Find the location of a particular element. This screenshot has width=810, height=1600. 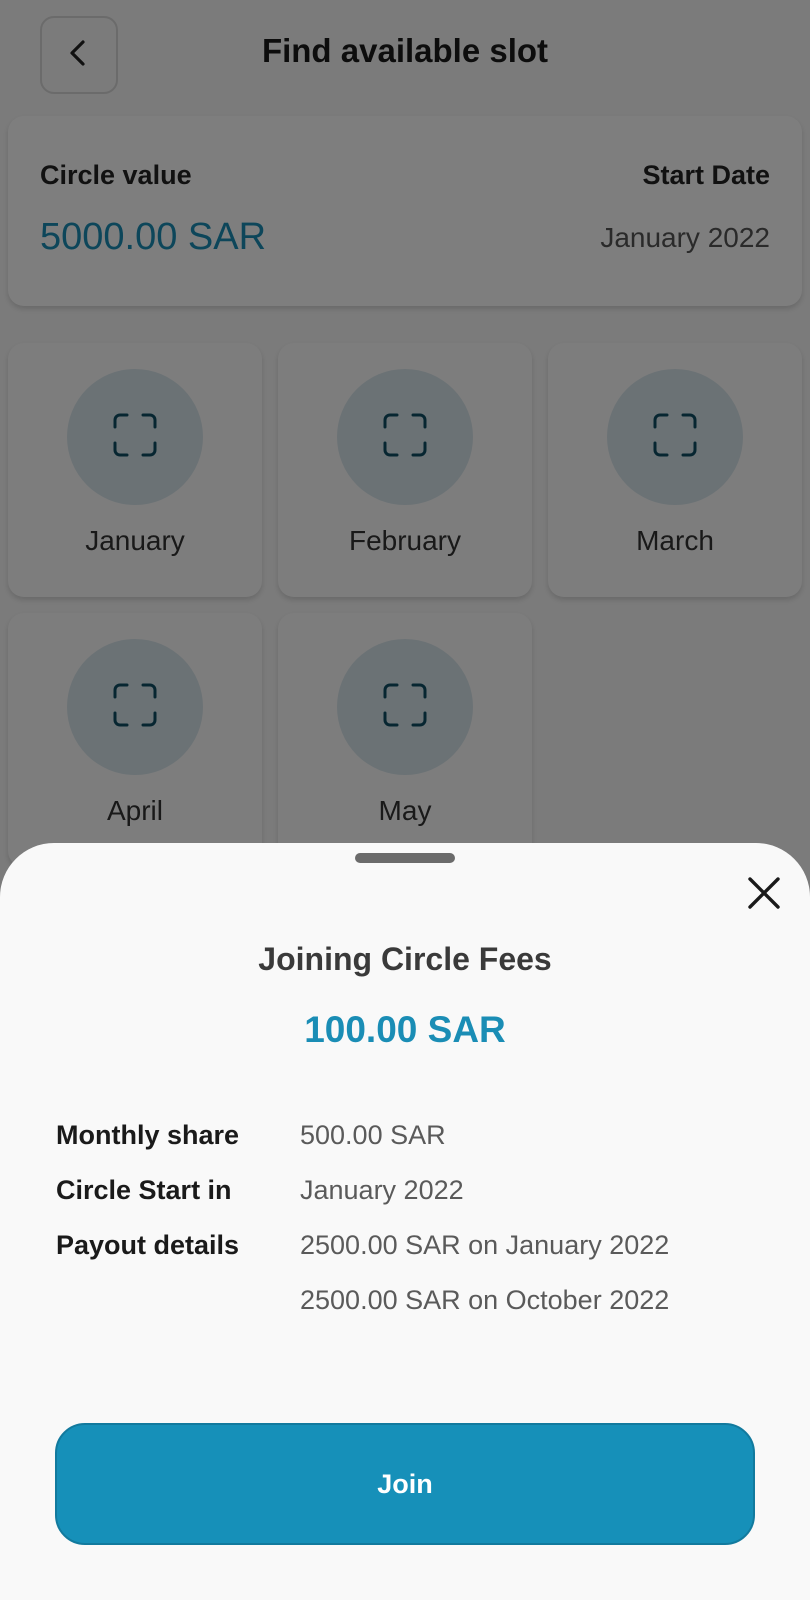

detail-row-monthly-share: Monthly share 500.00 SAR is located at coordinates (426, 1140).